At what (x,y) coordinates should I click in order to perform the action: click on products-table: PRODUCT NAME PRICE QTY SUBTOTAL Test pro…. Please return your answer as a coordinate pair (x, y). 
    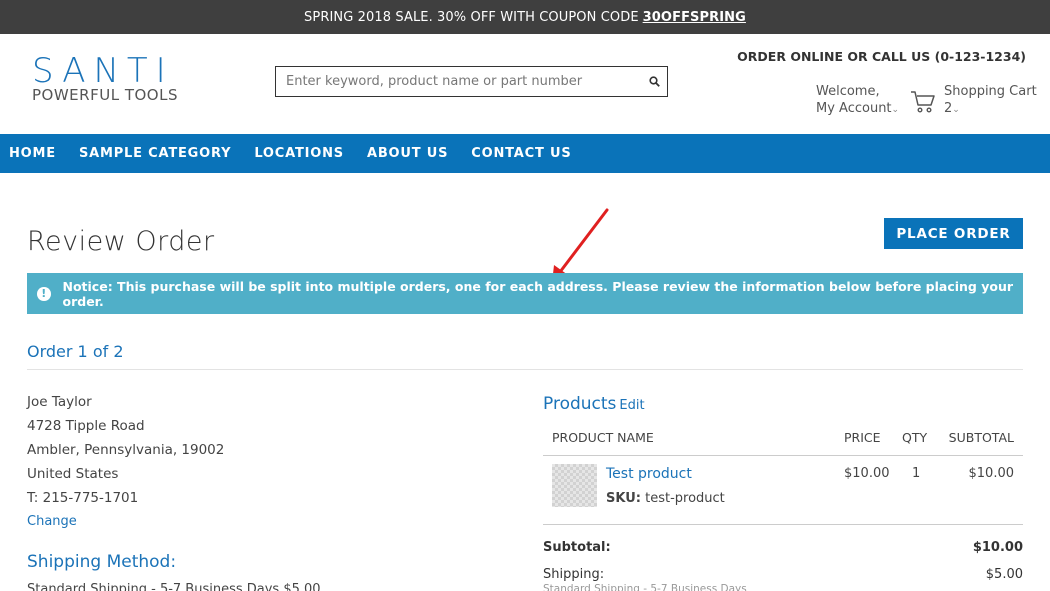
    Looking at the image, I should click on (783, 472).